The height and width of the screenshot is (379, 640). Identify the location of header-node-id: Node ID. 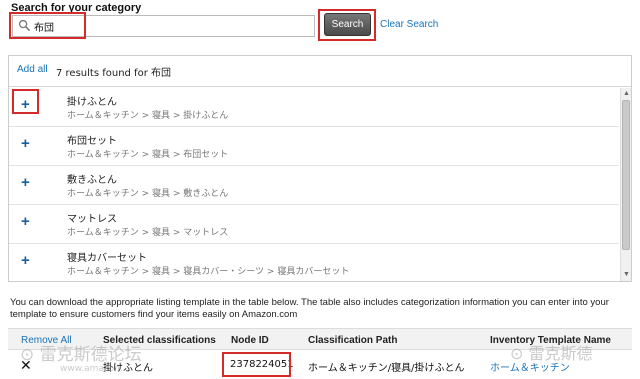
(250, 340).